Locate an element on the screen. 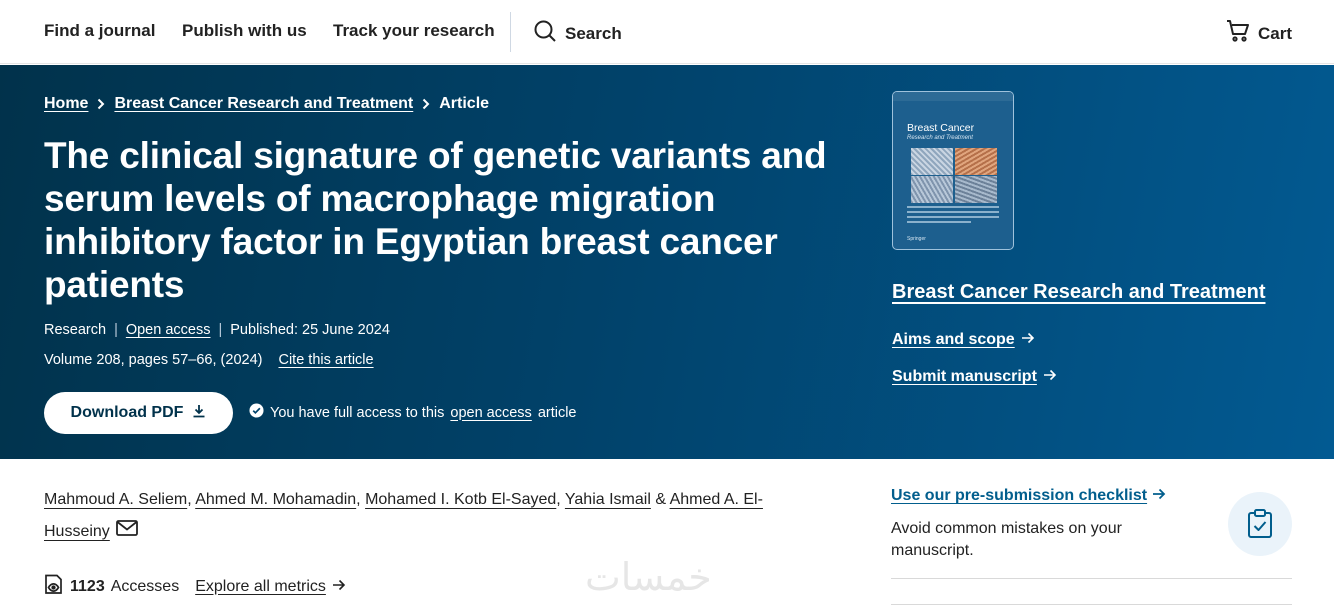 This screenshot has height=606, width=1334. nav-publish-with-us: Publish with us is located at coordinates (244, 31).